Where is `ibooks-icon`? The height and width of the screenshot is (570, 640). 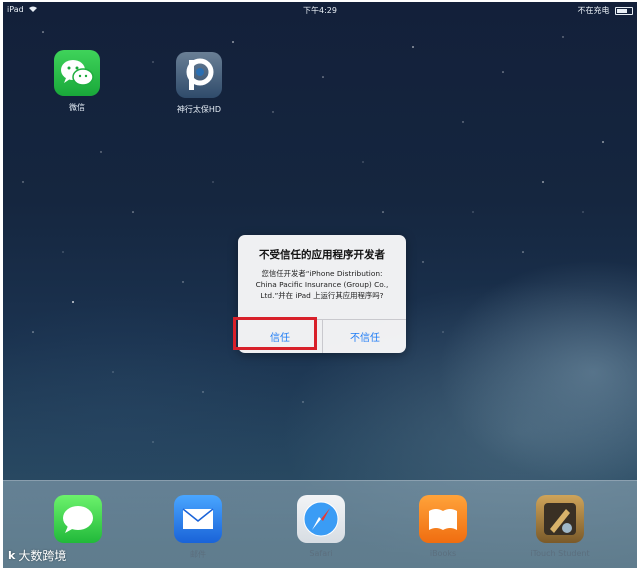
ibooks-icon is located at coordinates (443, 519).